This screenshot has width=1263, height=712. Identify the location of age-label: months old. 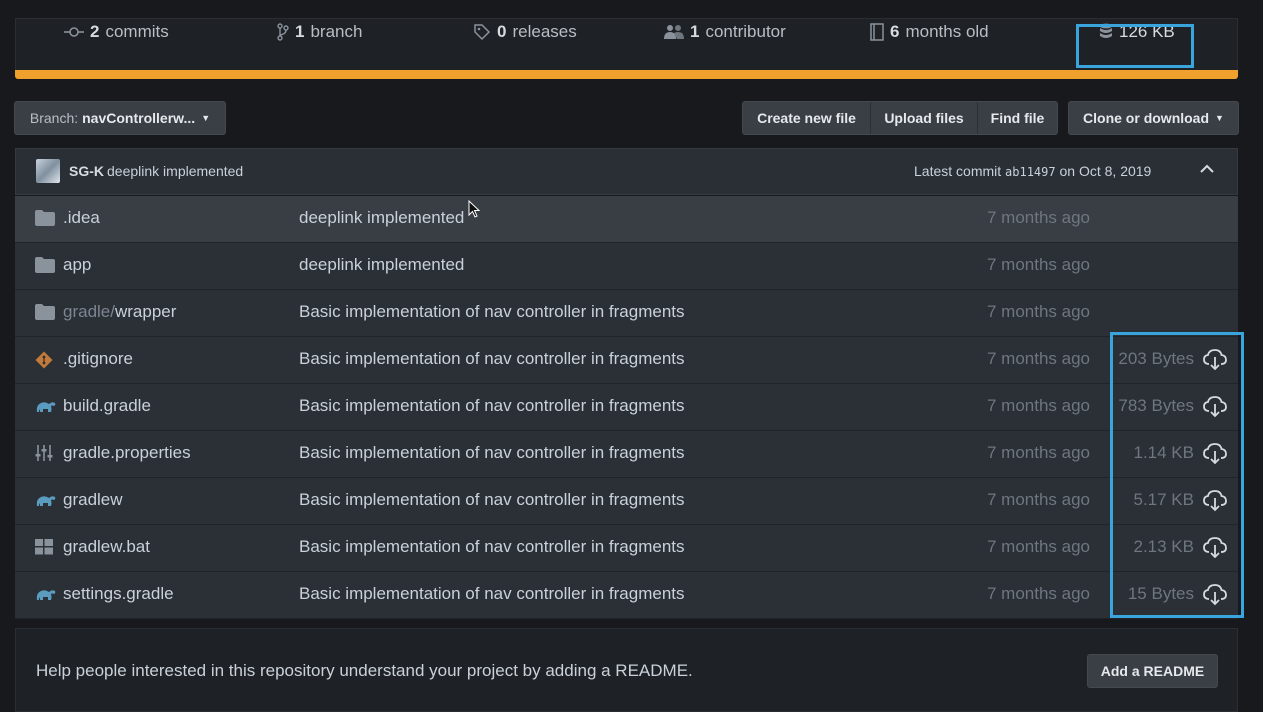
(947, 31).